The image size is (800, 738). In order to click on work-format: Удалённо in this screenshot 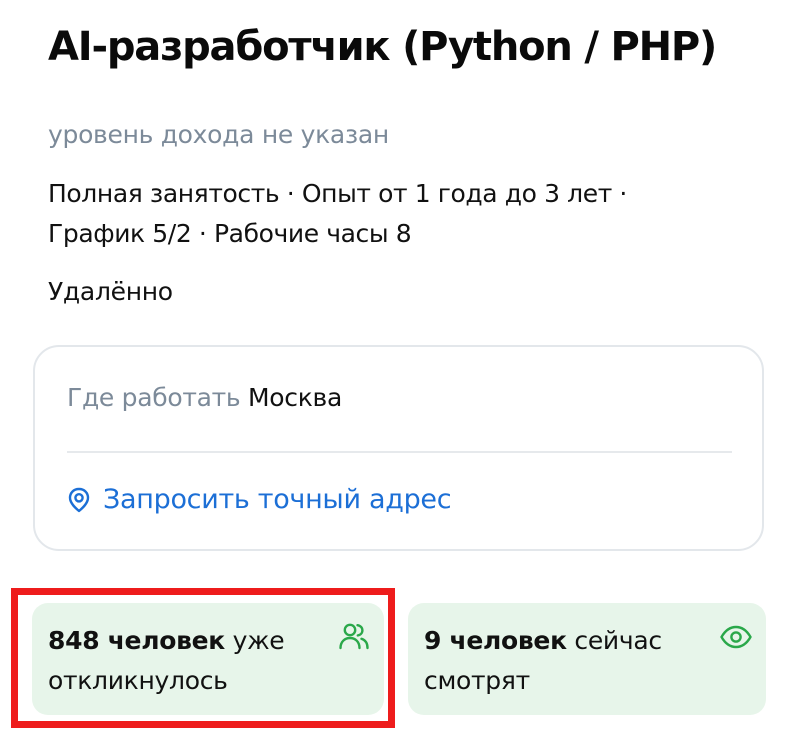, I will do `click(110, 291)`.